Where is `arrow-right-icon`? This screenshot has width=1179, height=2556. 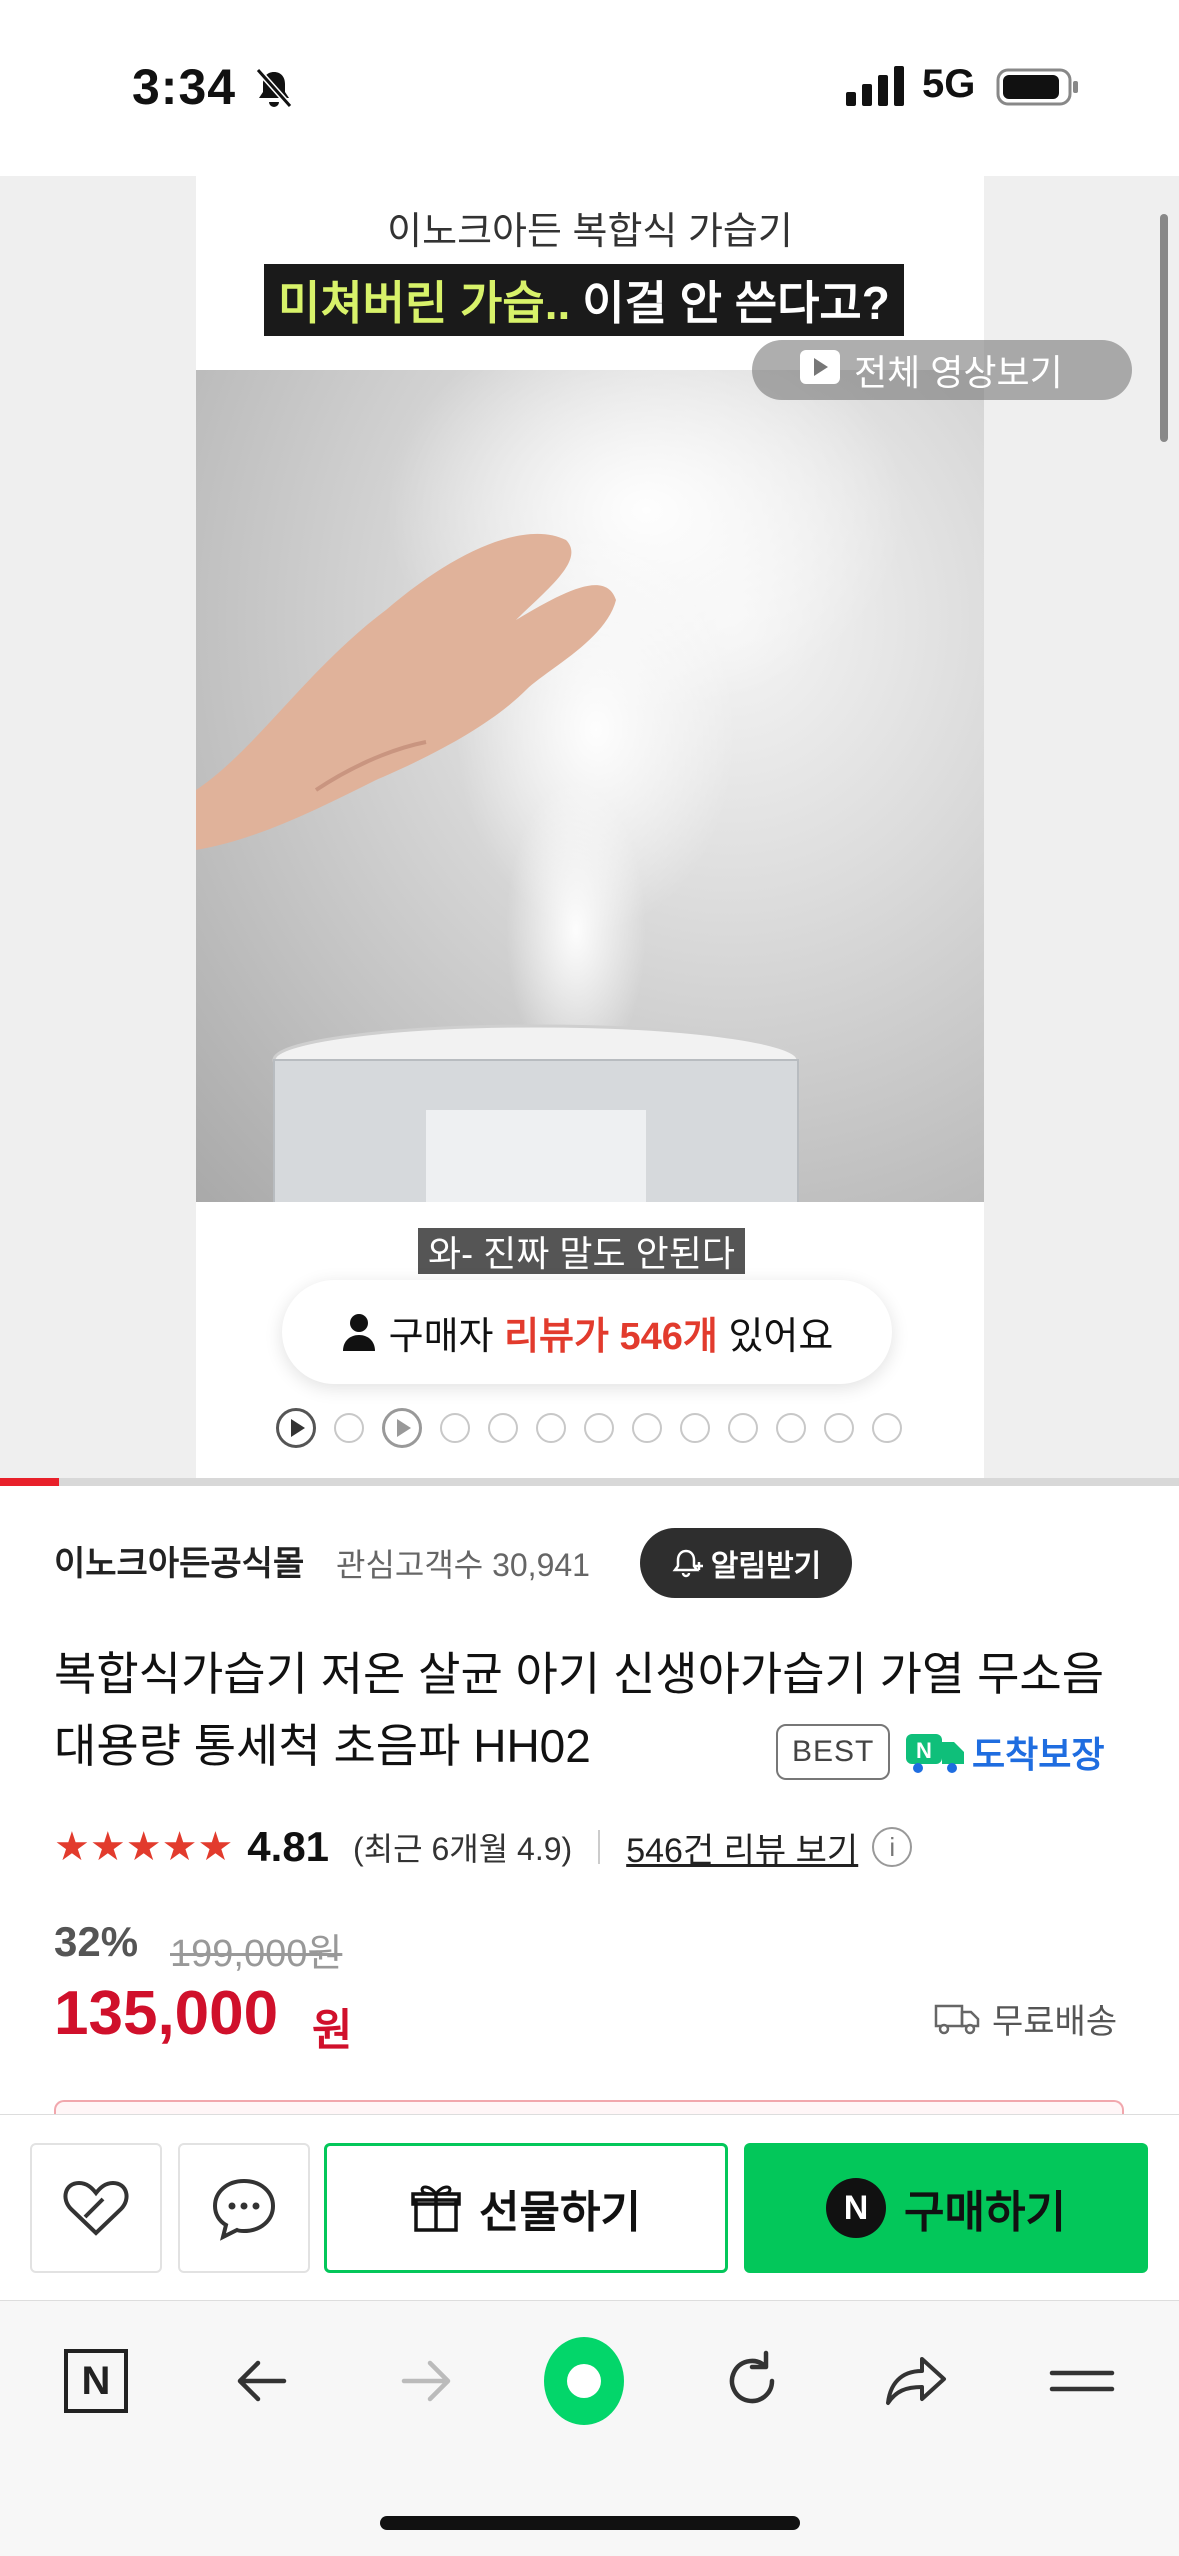 arrow-right-icon is located at coordinates (426, 2381).